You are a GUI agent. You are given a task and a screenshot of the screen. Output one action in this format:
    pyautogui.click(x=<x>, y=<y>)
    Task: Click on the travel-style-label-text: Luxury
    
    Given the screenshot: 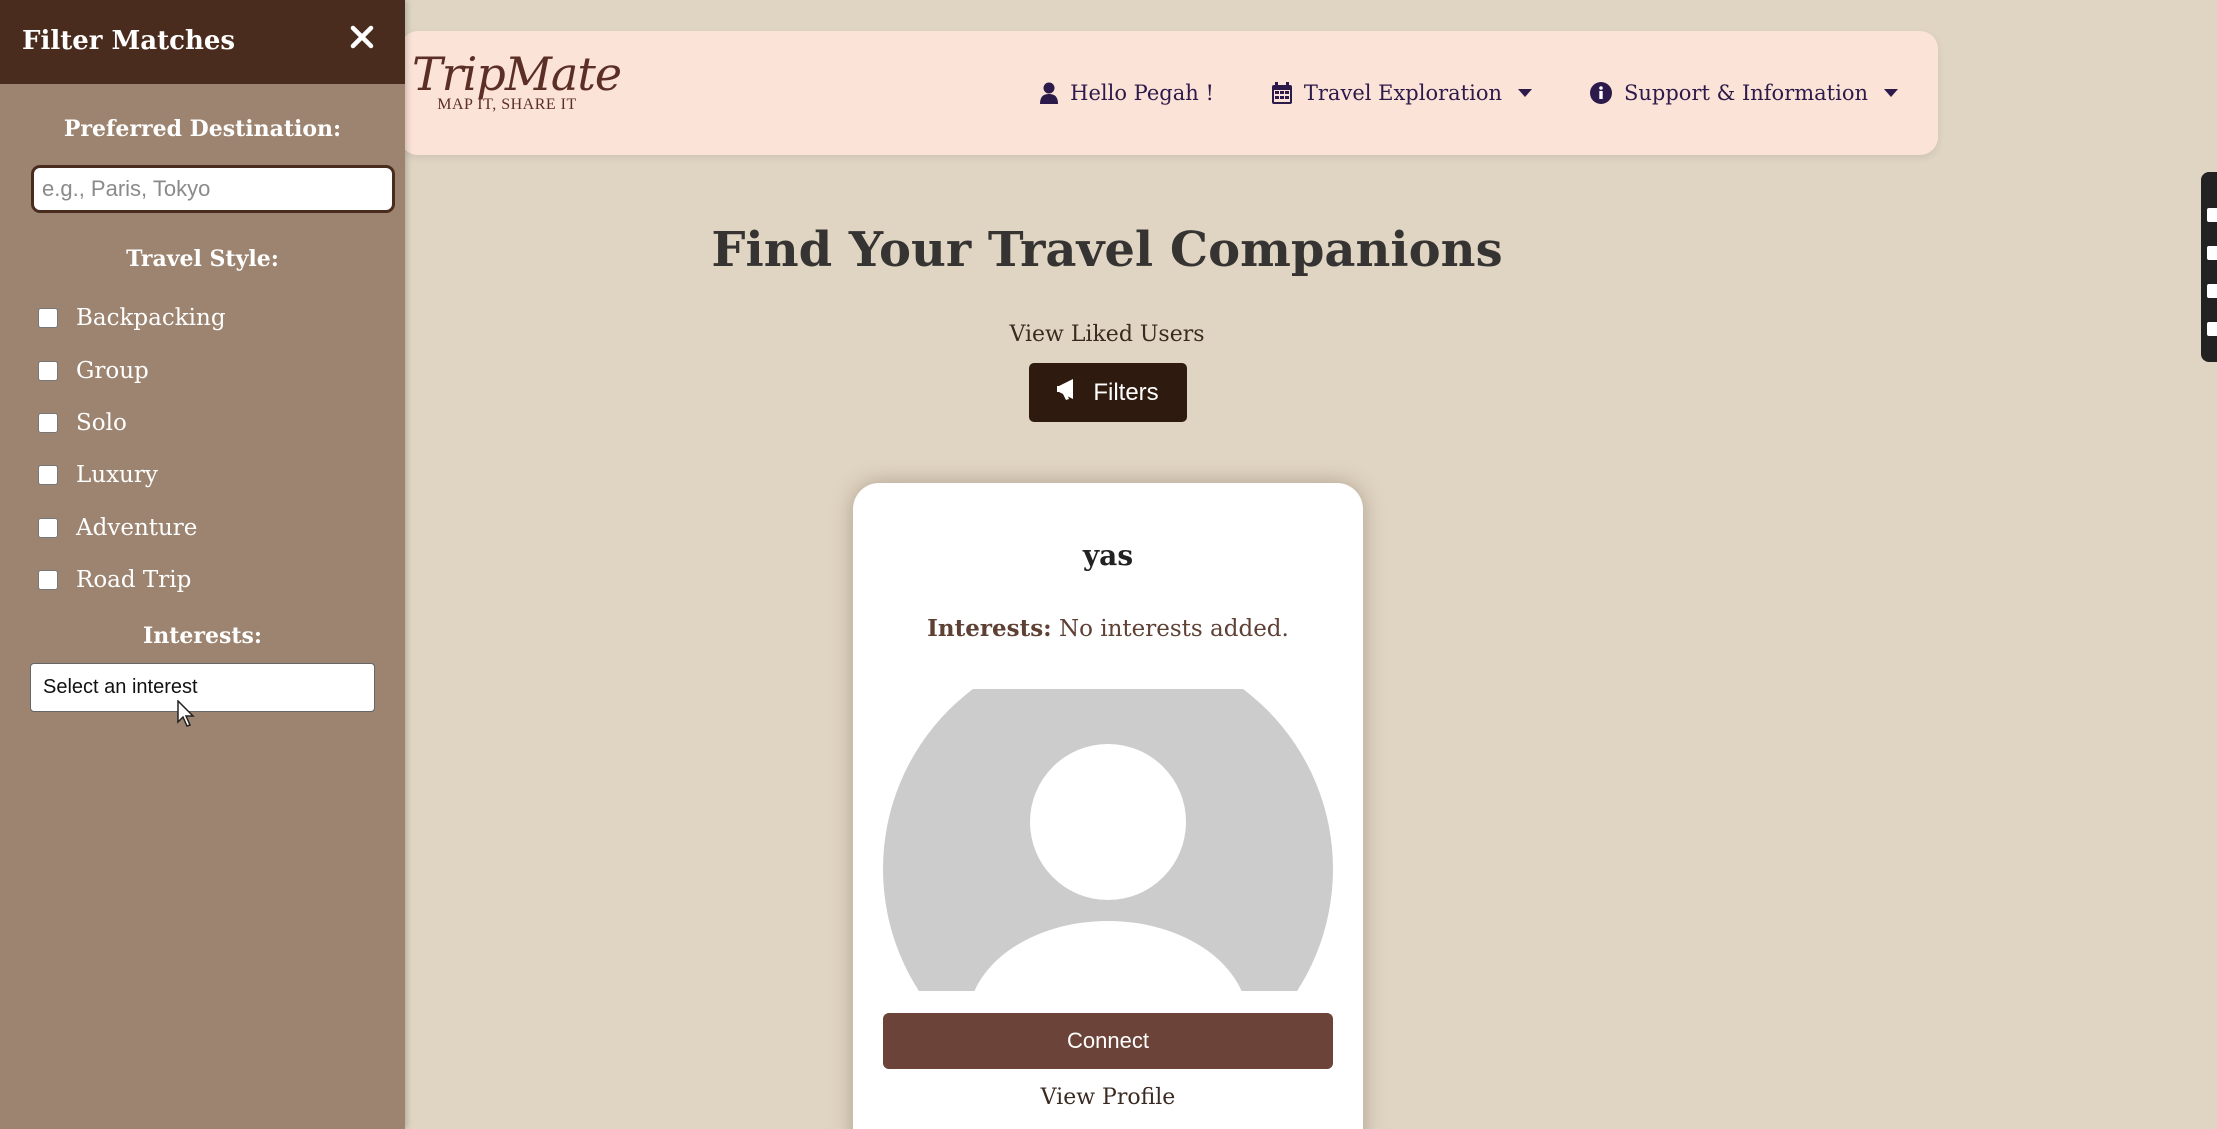 What is the action you would take?
    pyautogui.click(x=117, y=475)
    